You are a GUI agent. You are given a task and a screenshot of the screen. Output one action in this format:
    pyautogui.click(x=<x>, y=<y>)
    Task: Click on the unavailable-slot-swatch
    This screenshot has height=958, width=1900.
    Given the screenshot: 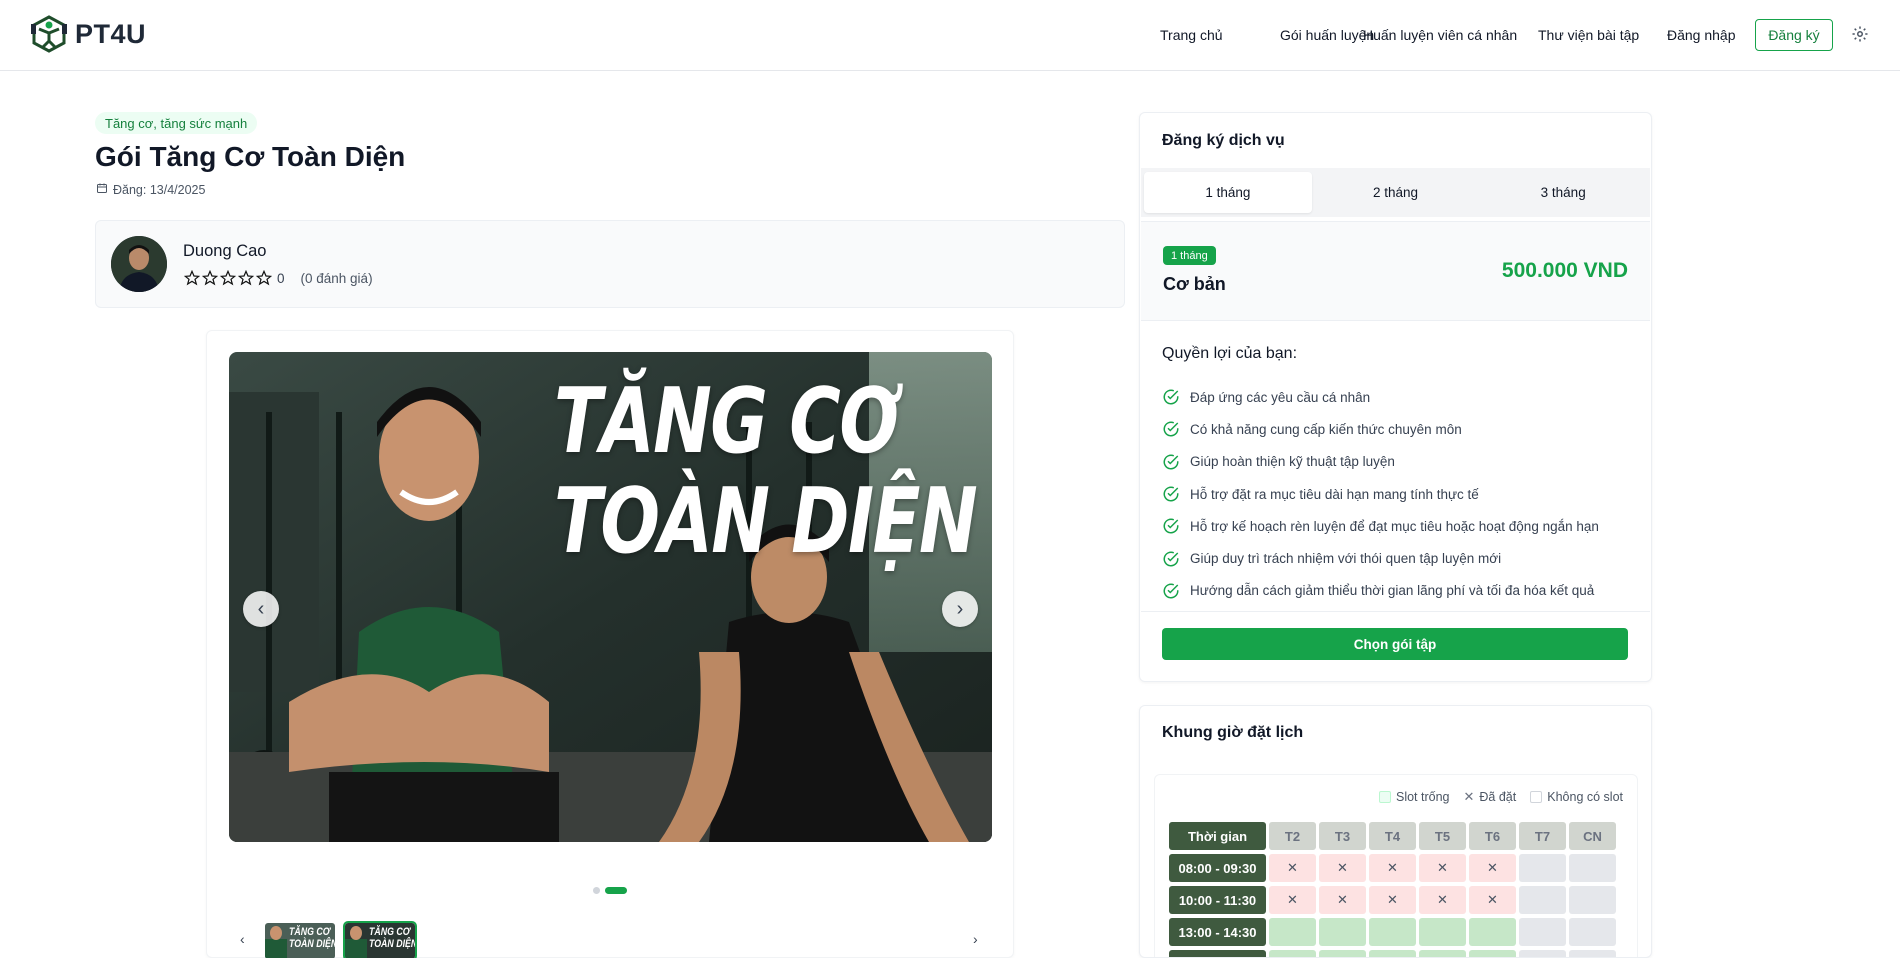 What is the action you would take?
    pyautogui.click(x=1536, y=797)
    